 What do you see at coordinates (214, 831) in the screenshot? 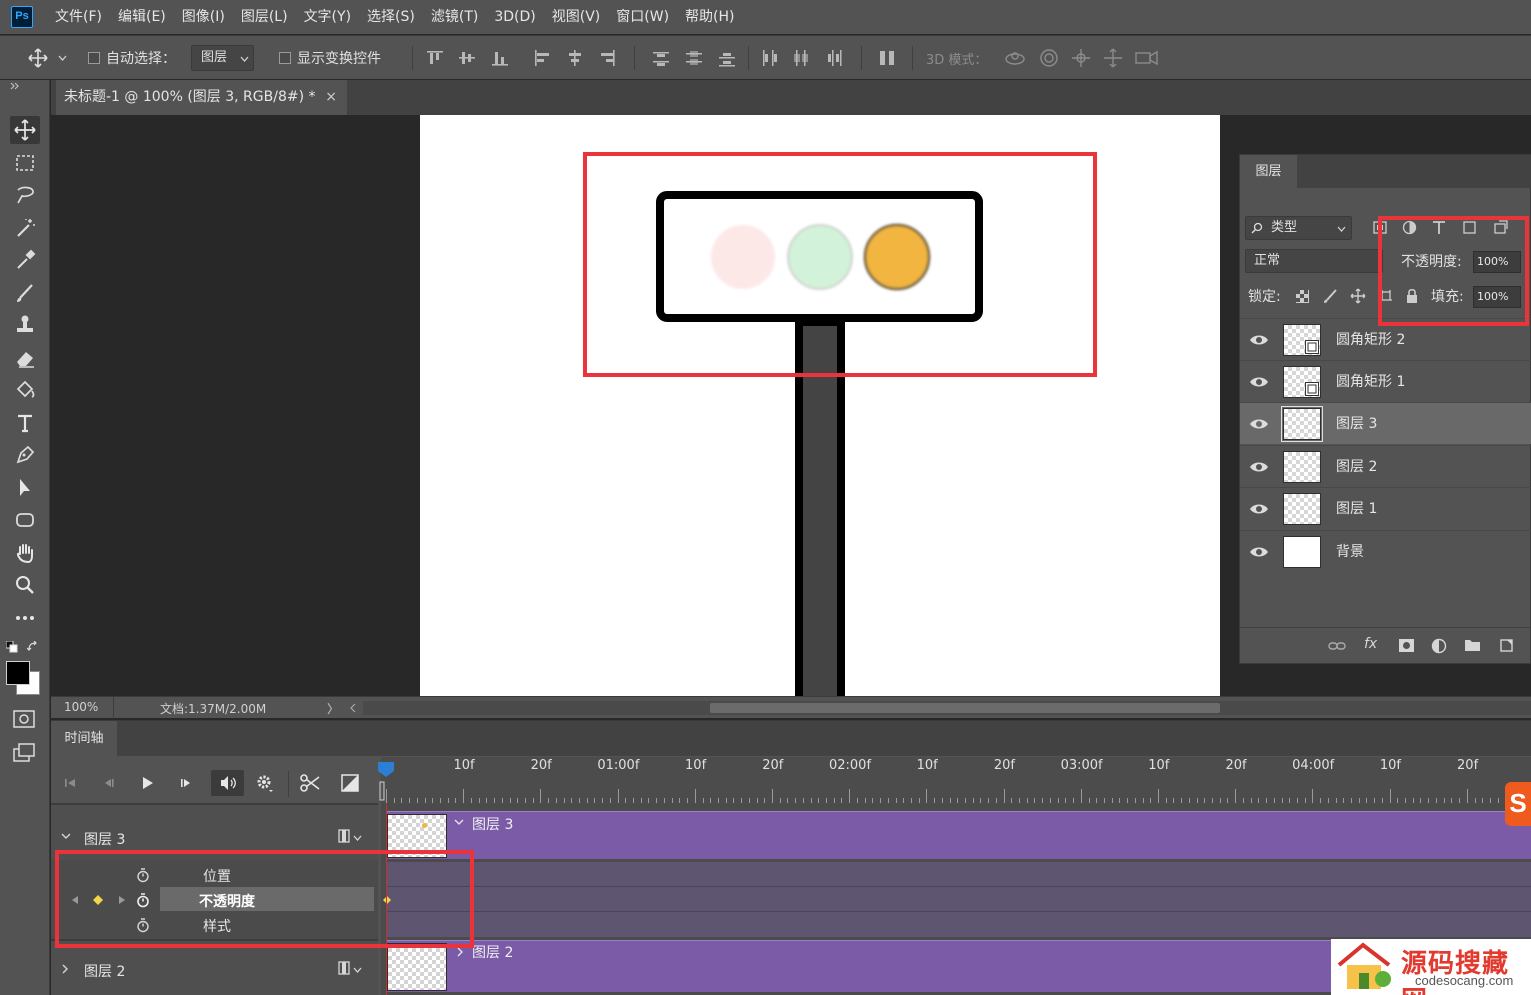
I see `track-header-layer3: 图层 3` at bounding box center [214, 831].